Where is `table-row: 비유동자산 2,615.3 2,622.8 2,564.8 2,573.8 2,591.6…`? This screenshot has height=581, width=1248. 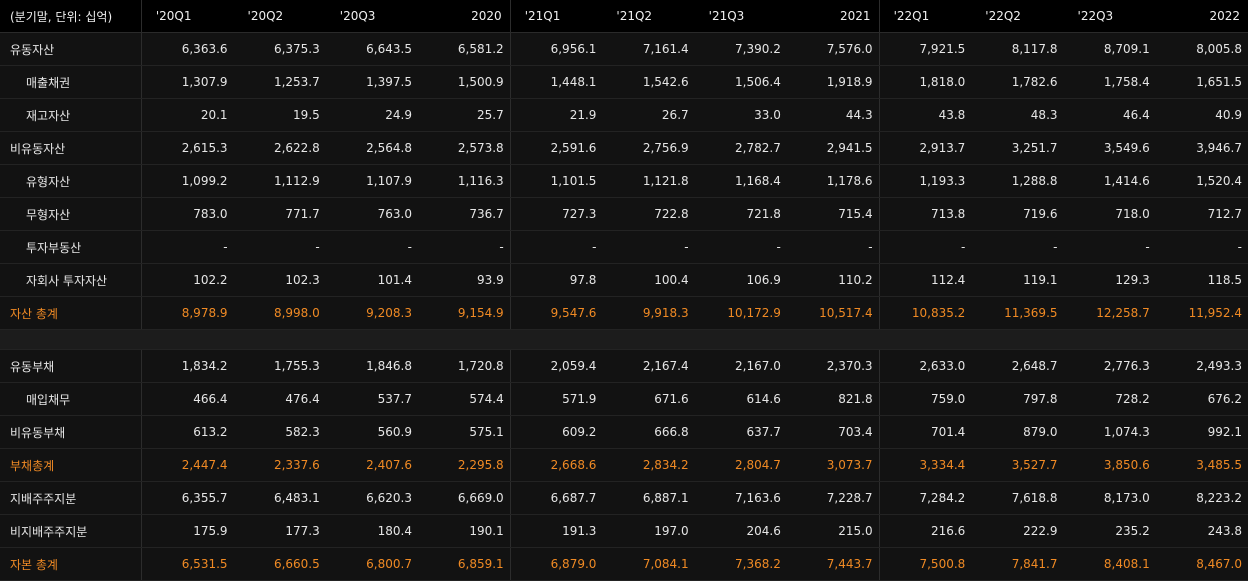 table-row: 비유동자산 2,615.3 2,622.8 2,564.8 2,573.8 2,591.6… is located at coordinates (624, 148).